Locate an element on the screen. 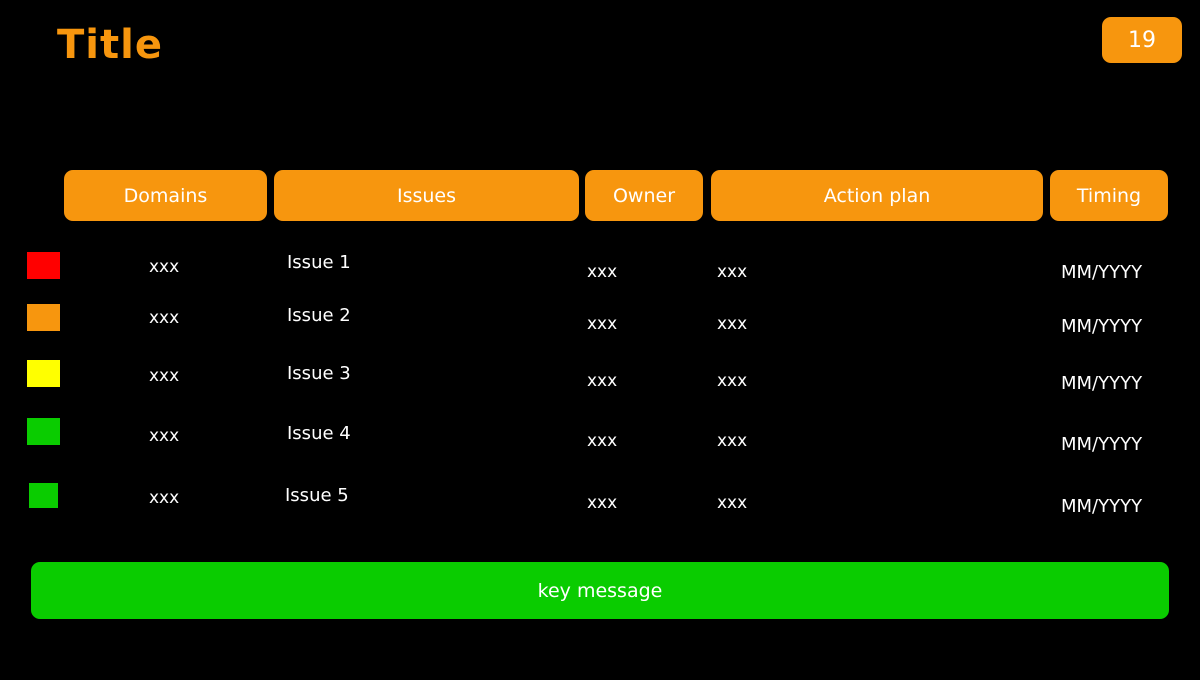 The height and width of the screenshot is (680, 1200). column-header-issues-label: Issues is located at coordinates (426, 195).